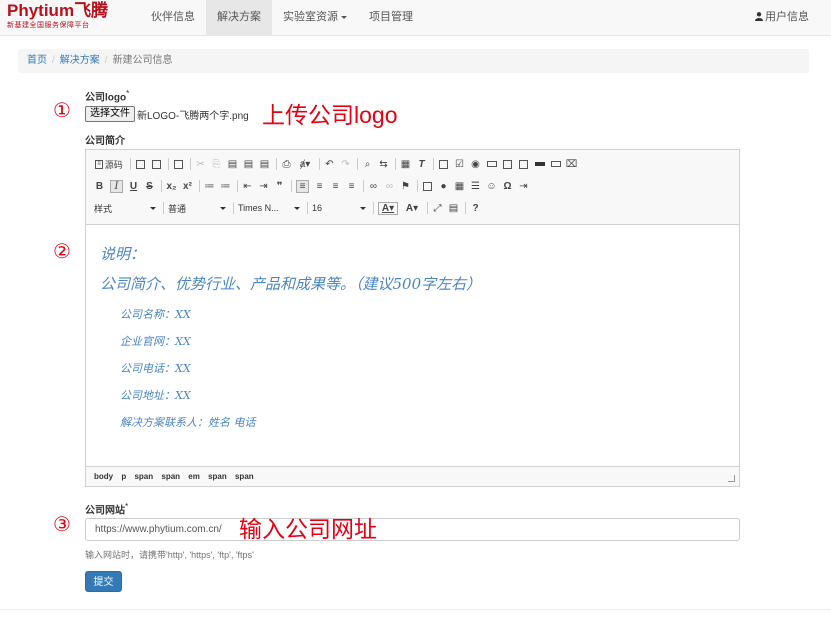 The image size is (831, 624). What do you see at coordinates (140, 164) in the screenshot?
I see `new-page-icon` at bounding box center [140, 164].